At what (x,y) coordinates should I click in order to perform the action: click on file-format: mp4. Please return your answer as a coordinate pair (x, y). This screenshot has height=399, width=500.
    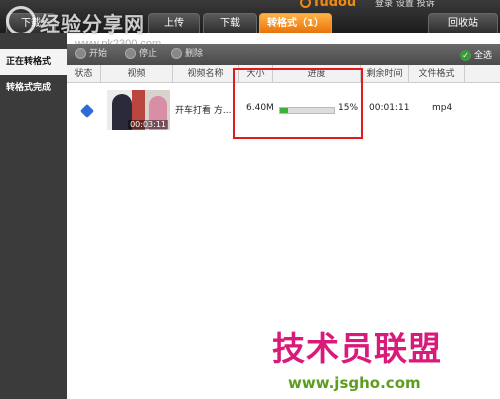
    Looking at the image, I should click on (442, 108).